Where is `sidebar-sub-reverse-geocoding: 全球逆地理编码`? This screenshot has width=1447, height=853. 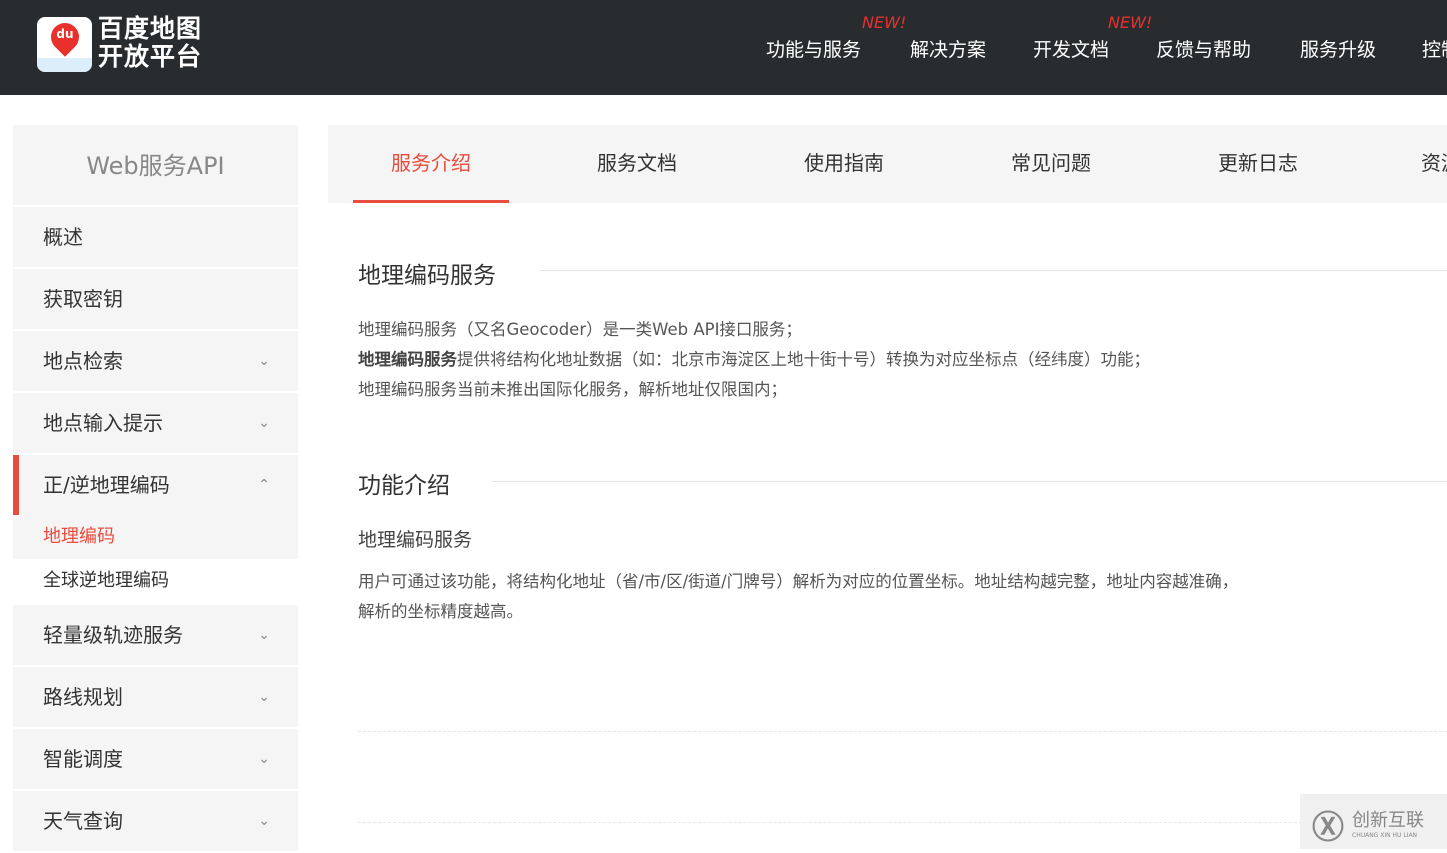
sidebar-sub-reverse-geocoding: 全球逆地理编码 is located at coordinates (155, 581).